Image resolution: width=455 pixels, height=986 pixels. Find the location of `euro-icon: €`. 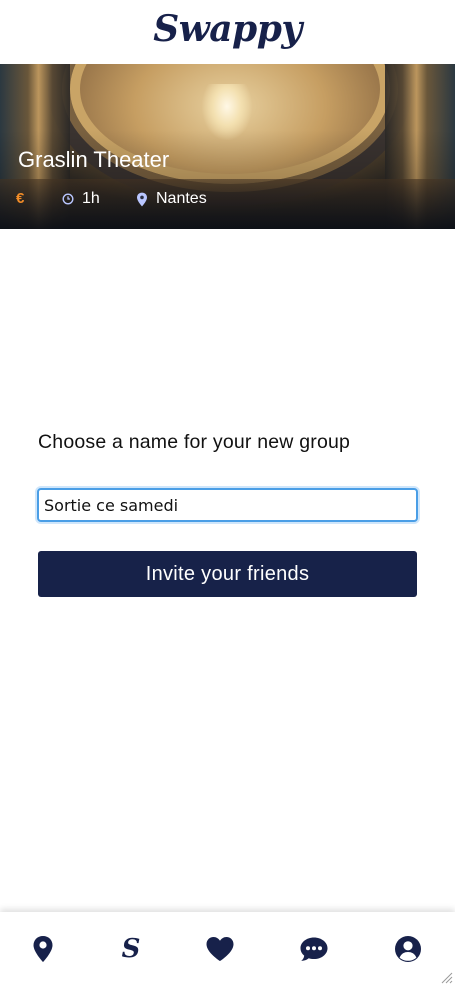

euro-icon: € is located at coordinates (20, 198).